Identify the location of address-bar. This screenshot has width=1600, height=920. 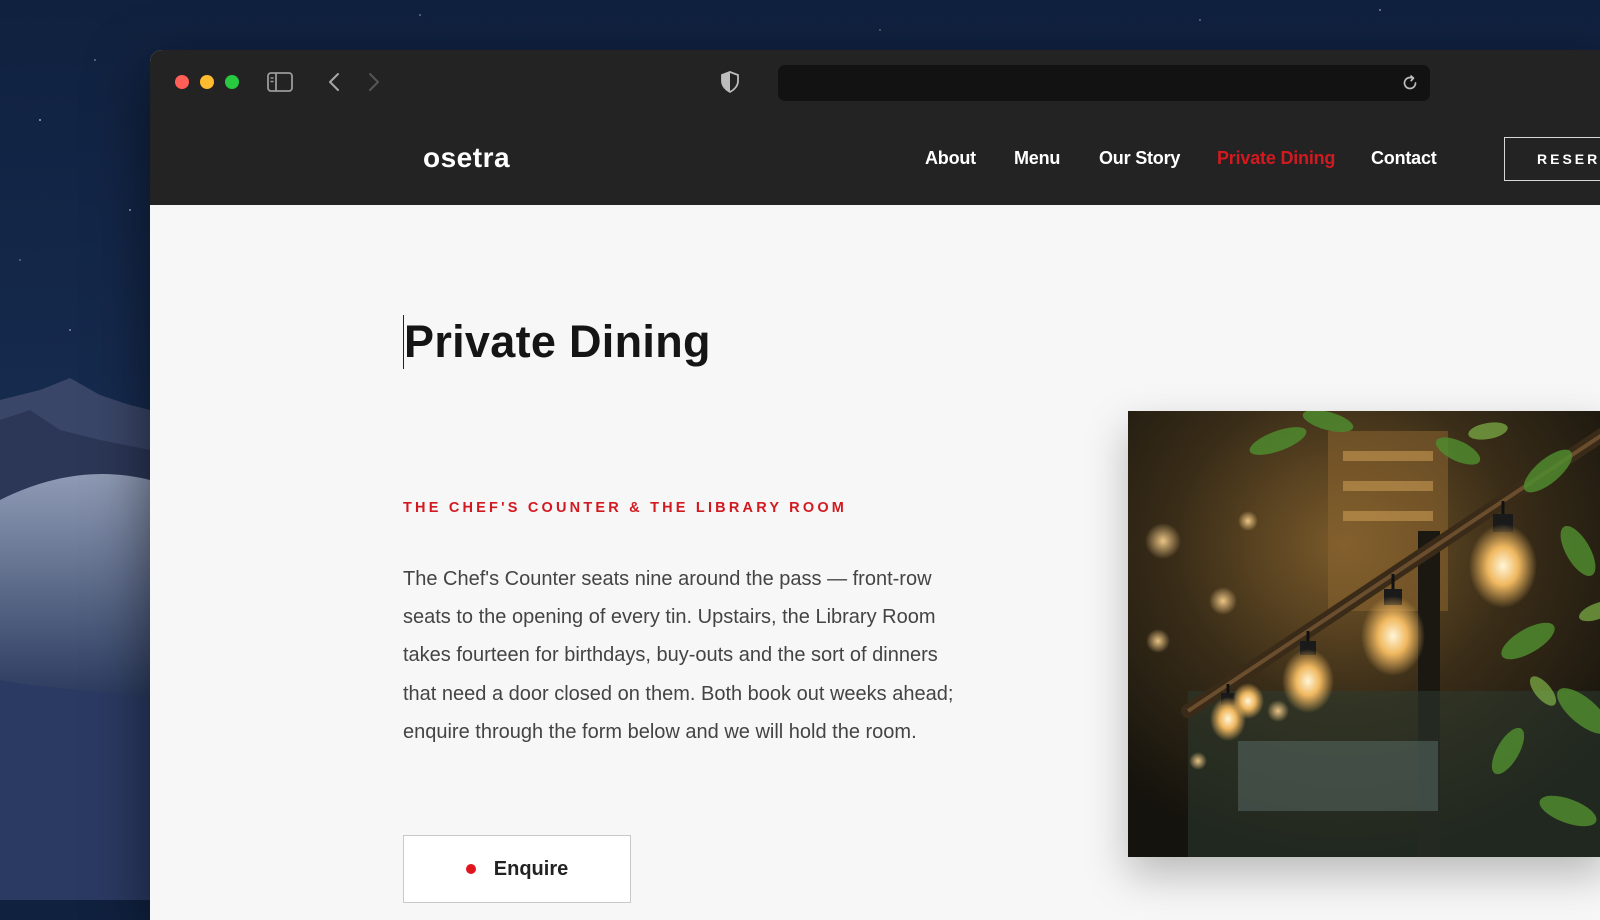
(1104, 83).